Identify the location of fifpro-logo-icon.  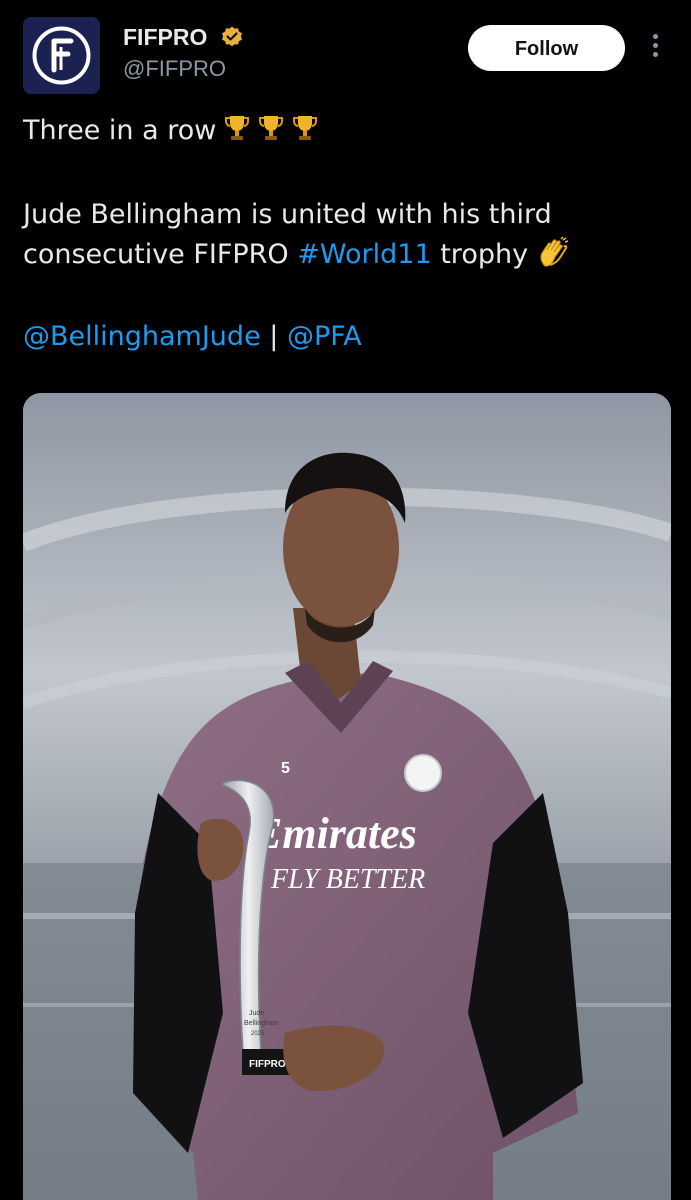
(61, 55).